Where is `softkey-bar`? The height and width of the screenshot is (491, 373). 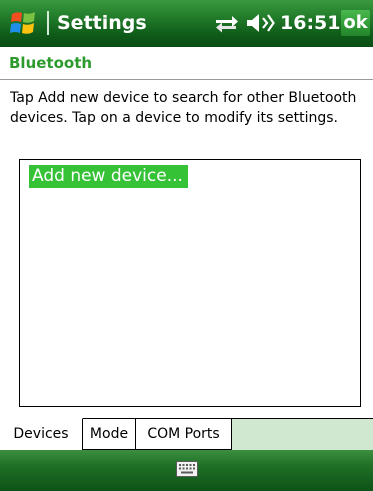 softkey-bar is located at coordinates (186, 470).